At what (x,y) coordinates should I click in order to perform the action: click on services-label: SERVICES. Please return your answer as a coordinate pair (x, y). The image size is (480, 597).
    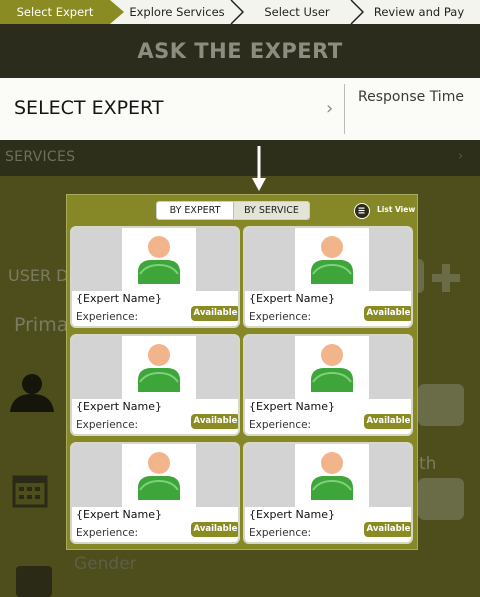
    Looking at the image, I should click on (40, 157).